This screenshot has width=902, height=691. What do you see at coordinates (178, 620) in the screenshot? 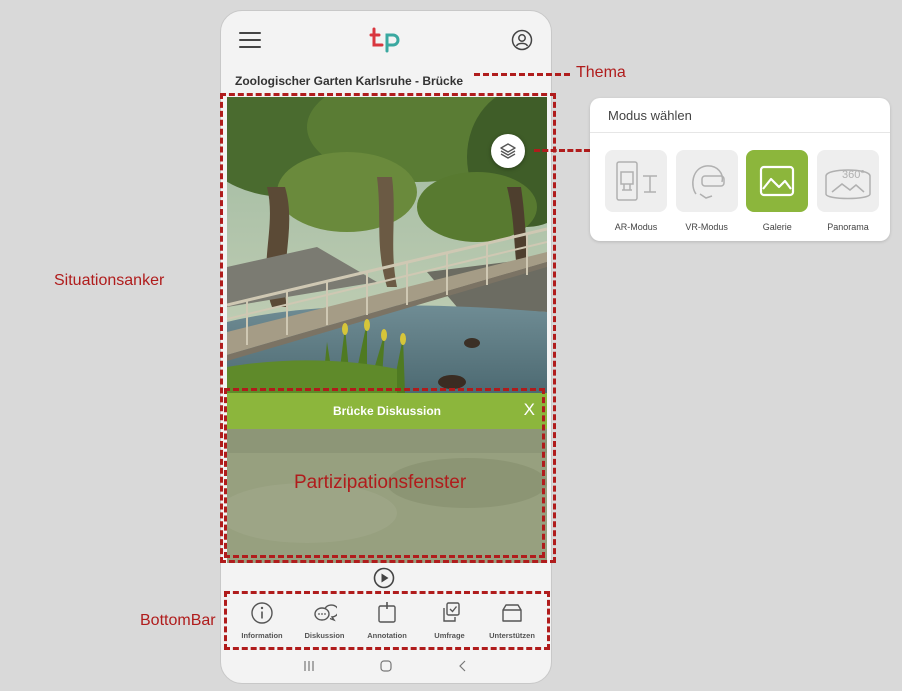
I see `annotation-bottombar: BottomBar` at bounding box center [178, 620].